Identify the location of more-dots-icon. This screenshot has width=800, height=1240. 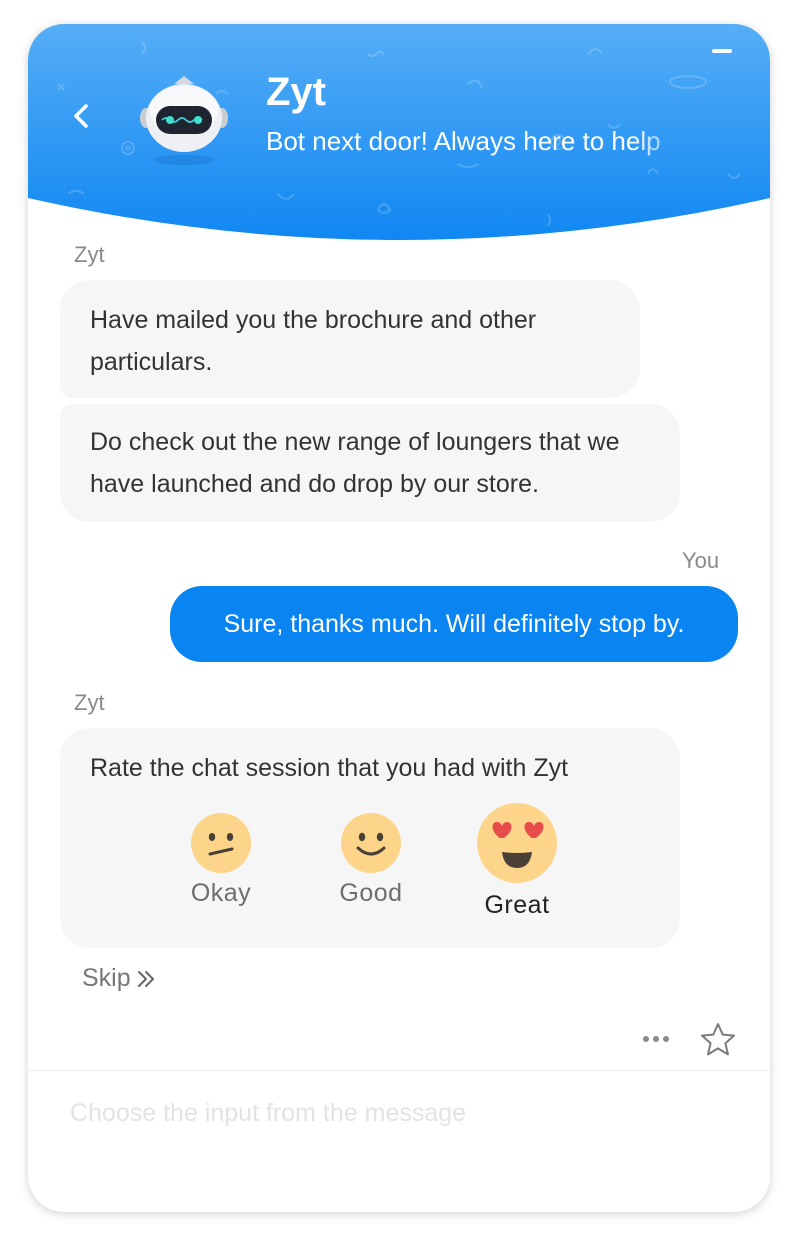
(656, 1039).